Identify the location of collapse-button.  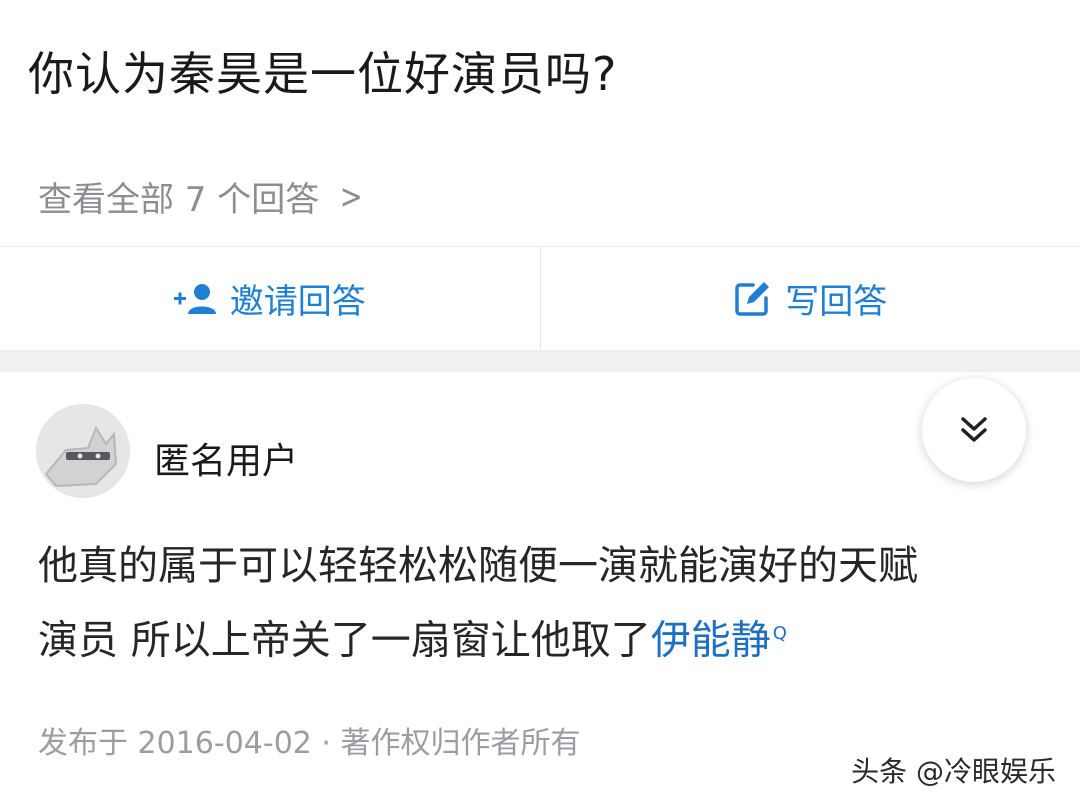
(974, 430).